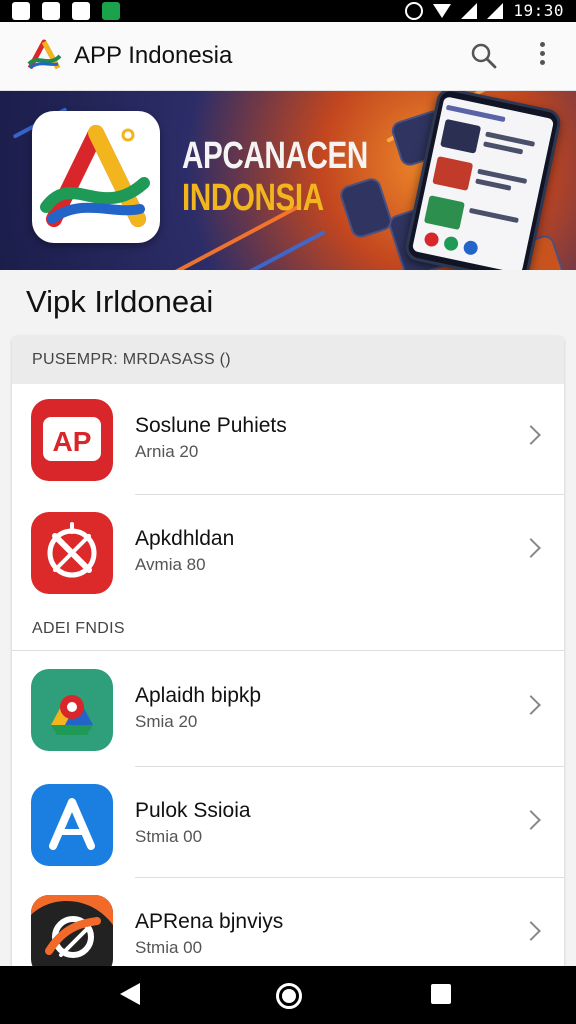 This screenshot has width=576, height=1024. Describe the element at coordinates (484, 56) in the screenshot. I see `search-icon` at that location.